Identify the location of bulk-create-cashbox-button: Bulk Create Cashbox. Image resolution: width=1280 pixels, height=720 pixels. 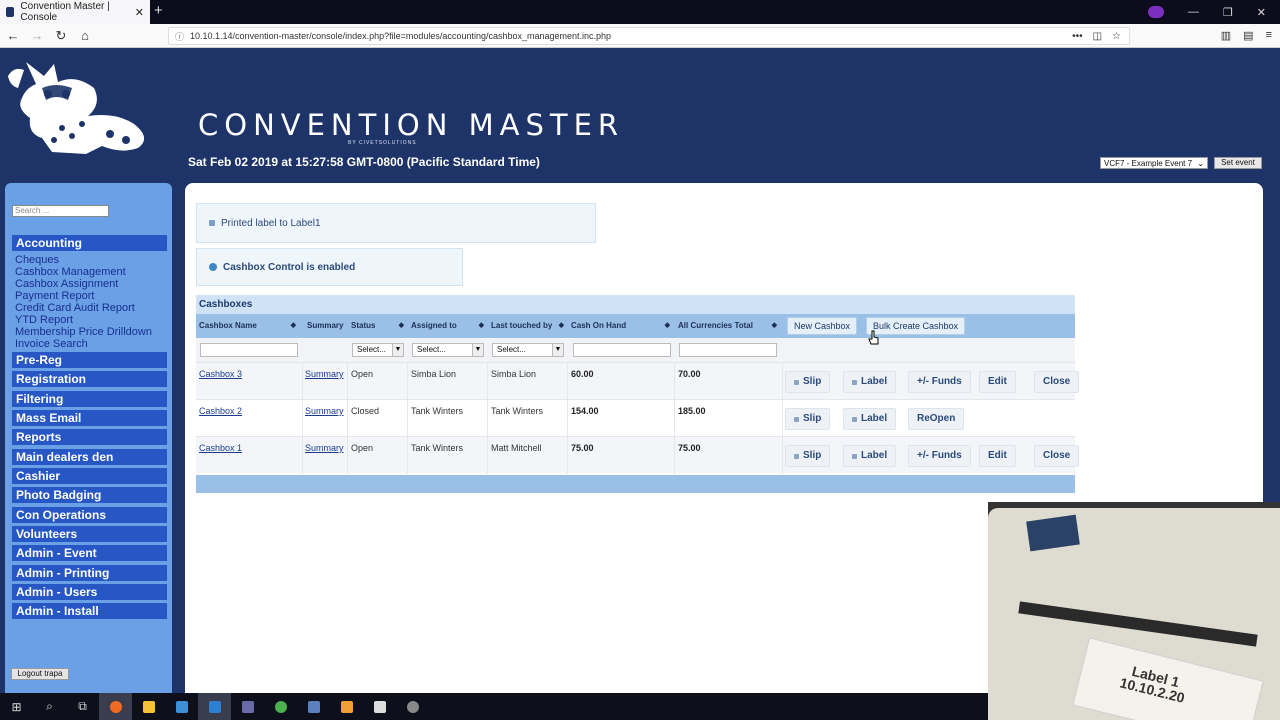
(916, 326).